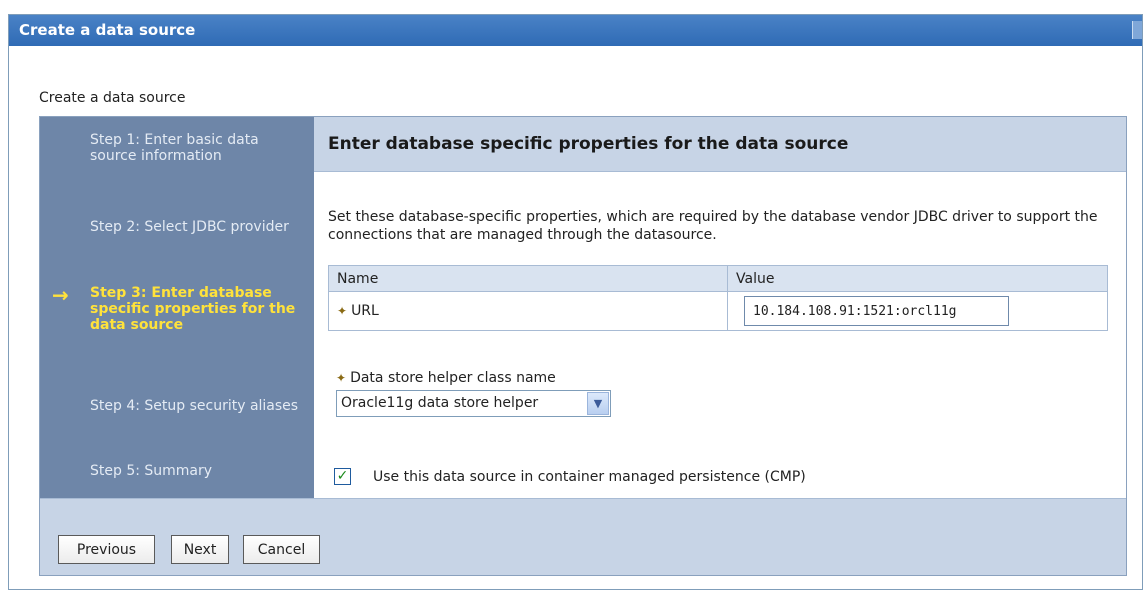 The image size is (1147, 594). Describe the element at coordinates (107, 30) in the screenshot. I see `window-title: Create a data source` at that location.